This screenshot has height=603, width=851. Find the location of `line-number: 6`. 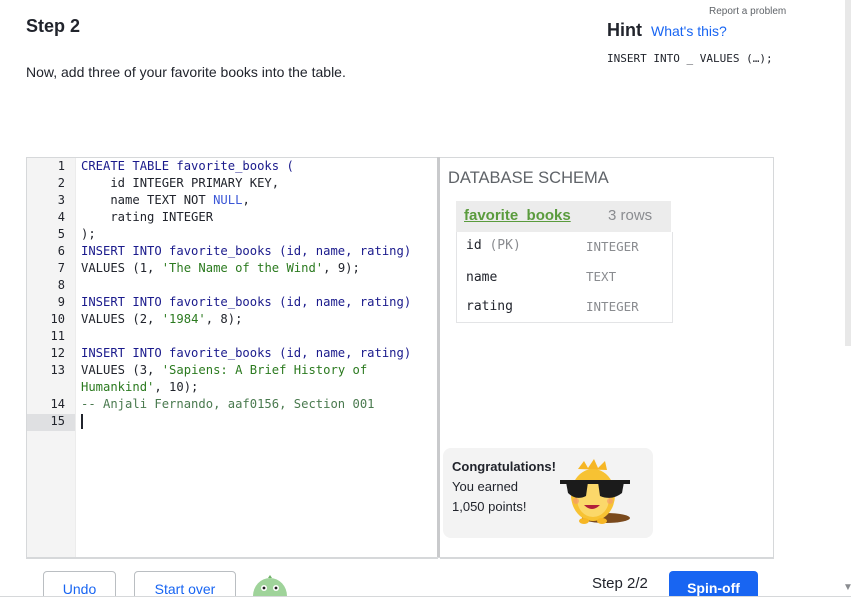

line-number: 6 is located at coordinates (61, 251).